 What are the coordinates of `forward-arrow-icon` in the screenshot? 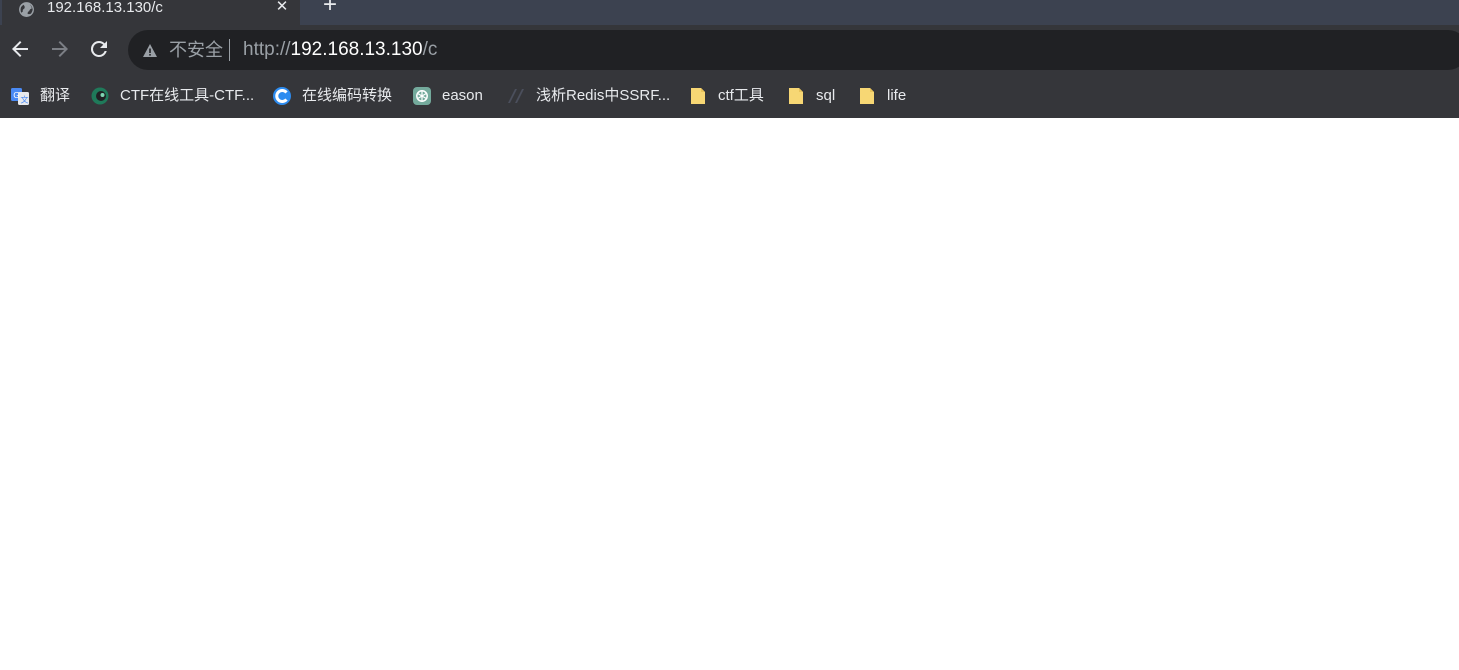 It's located at (60, 49).